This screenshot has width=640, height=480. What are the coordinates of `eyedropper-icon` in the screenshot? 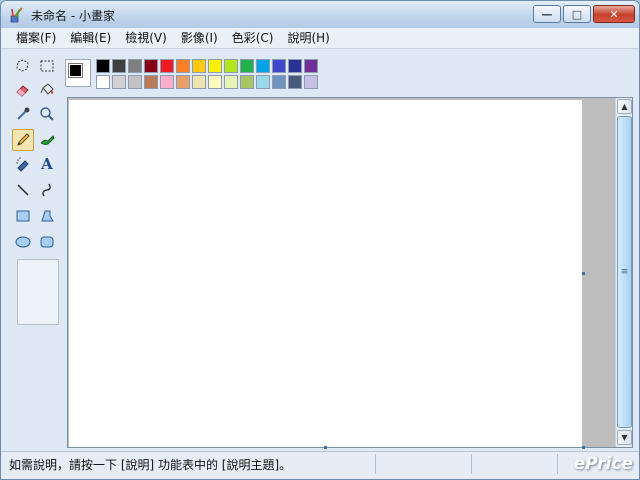 It's located at (23, 113).